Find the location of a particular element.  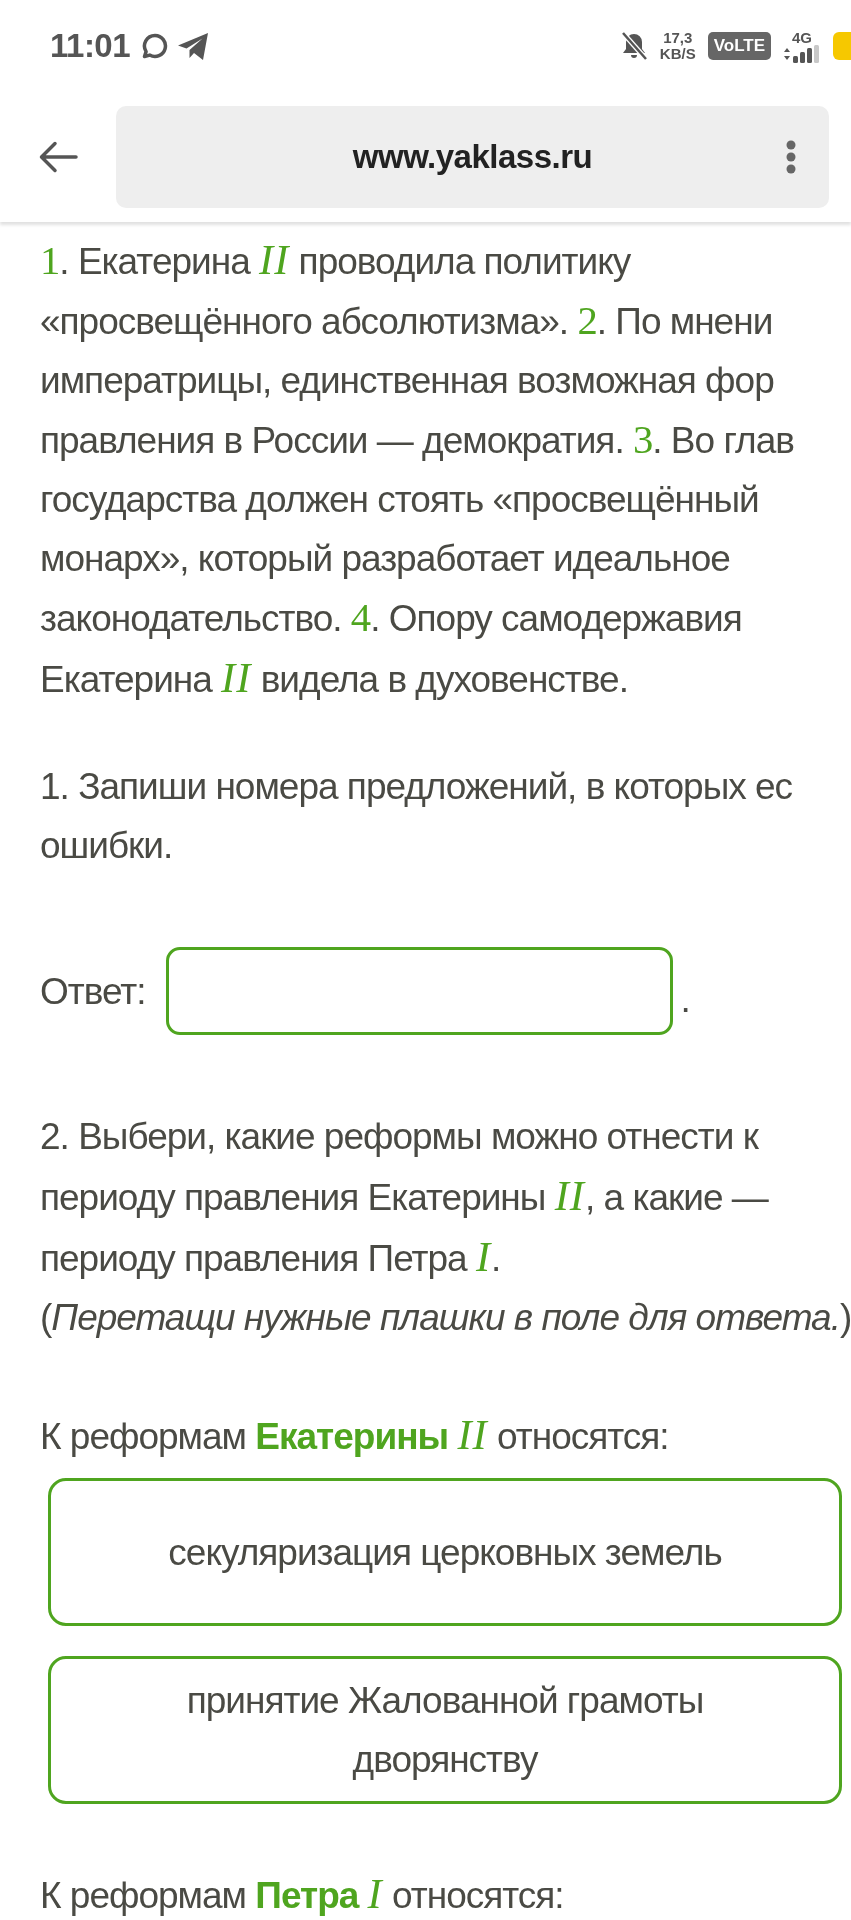

network-type: 4G is located at coordinates (802, 37).